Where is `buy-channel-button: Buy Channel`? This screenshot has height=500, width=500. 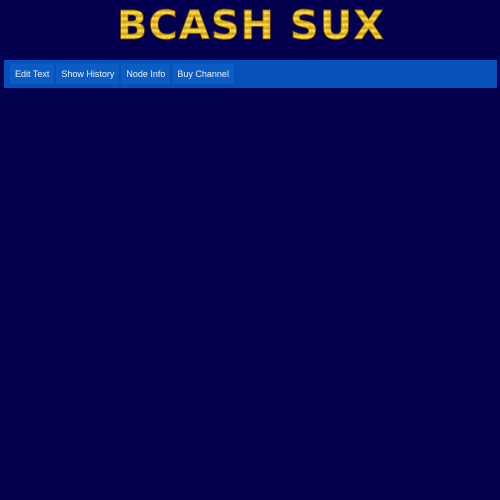 buy-channel-button: Buy Channel is located at coordinates (203, 74).